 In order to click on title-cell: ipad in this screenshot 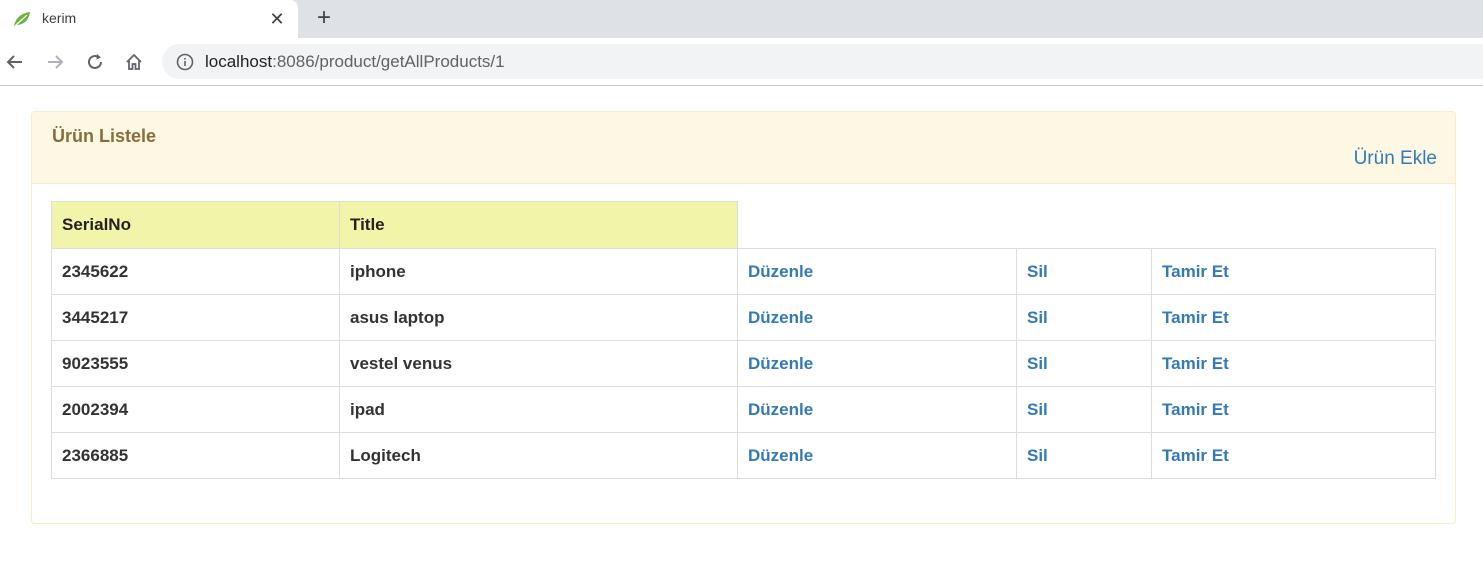, I will do `click(538, 409)`.